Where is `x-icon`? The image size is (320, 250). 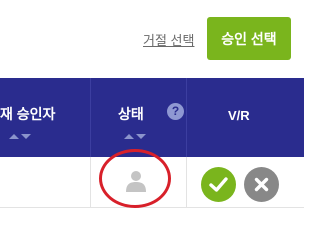 x-icon is located at coordinates (261, 184).